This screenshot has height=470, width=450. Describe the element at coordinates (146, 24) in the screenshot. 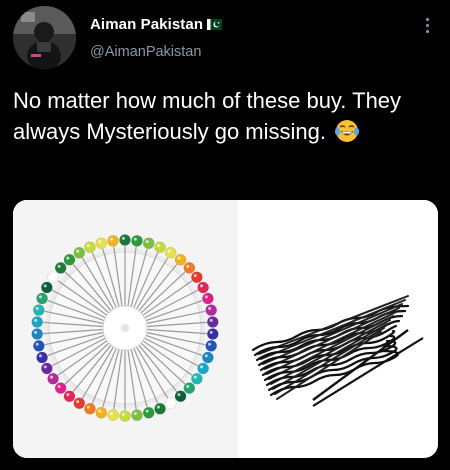

I see `display-name: Aiman Pakistan` at that location.